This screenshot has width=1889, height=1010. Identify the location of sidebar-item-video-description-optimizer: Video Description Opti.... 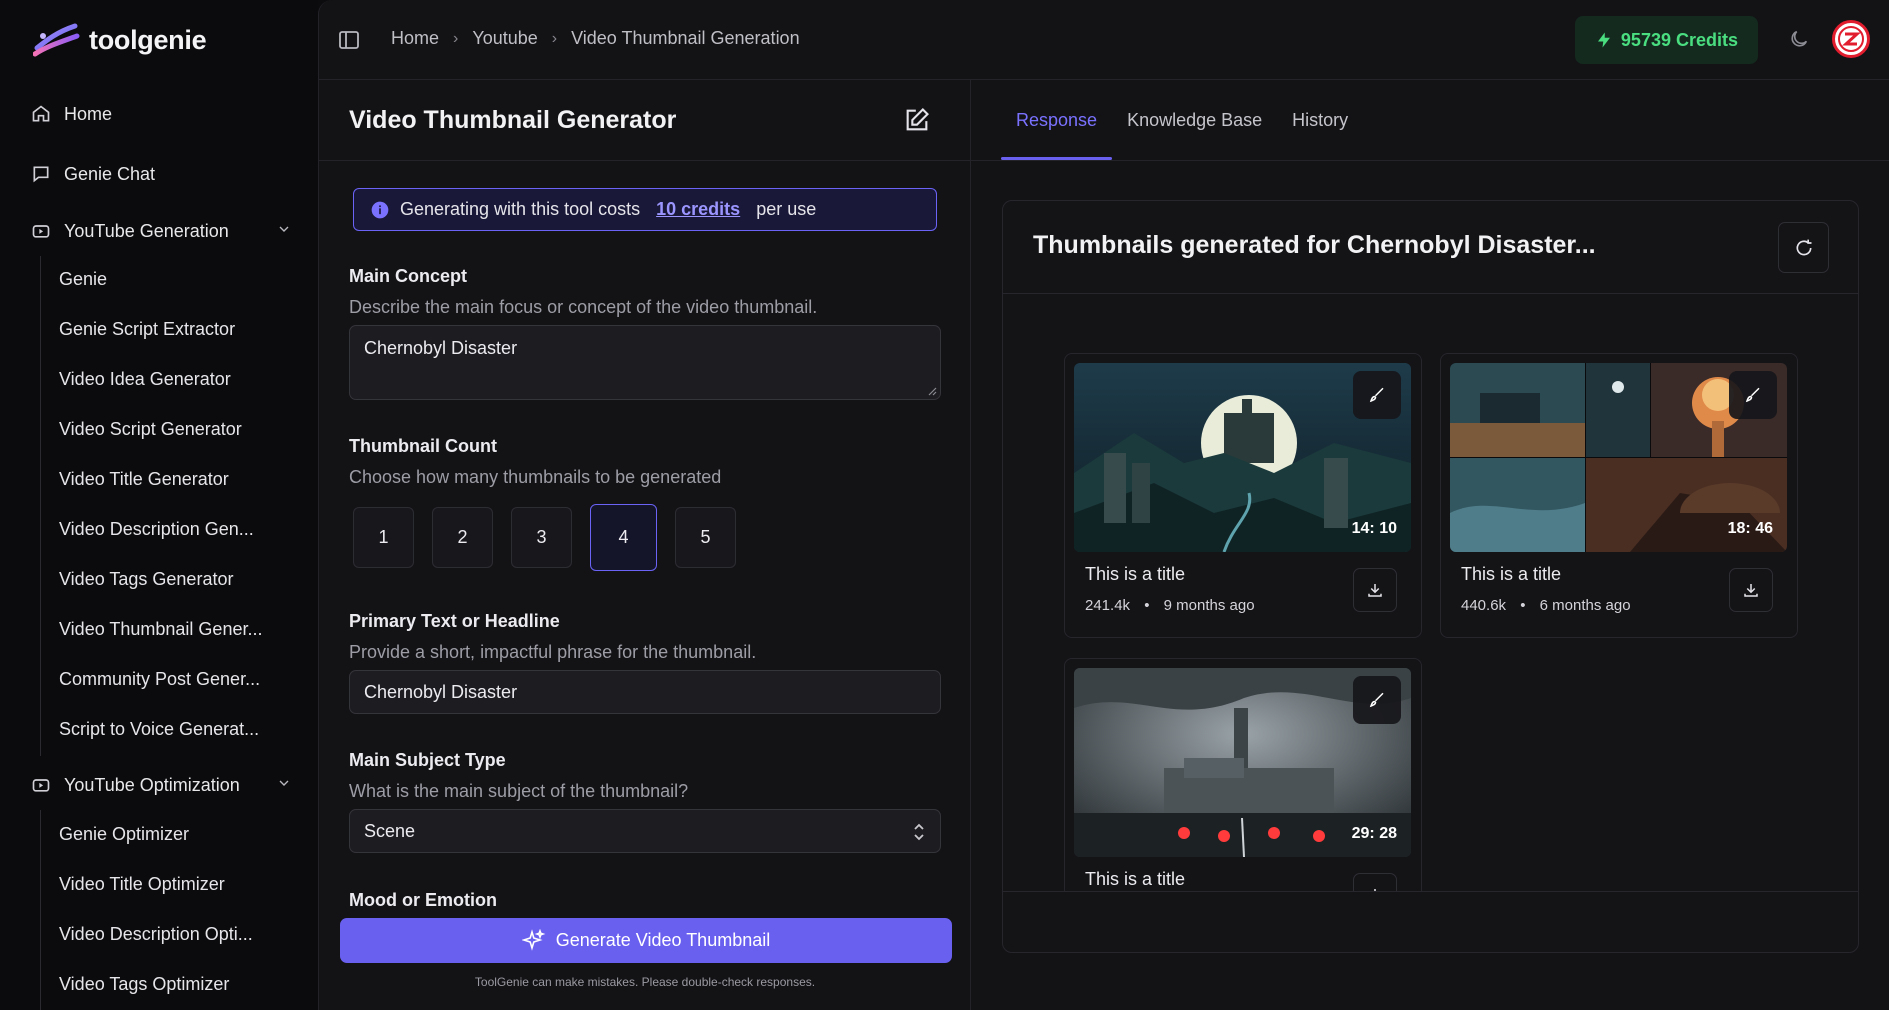
(174, 934).